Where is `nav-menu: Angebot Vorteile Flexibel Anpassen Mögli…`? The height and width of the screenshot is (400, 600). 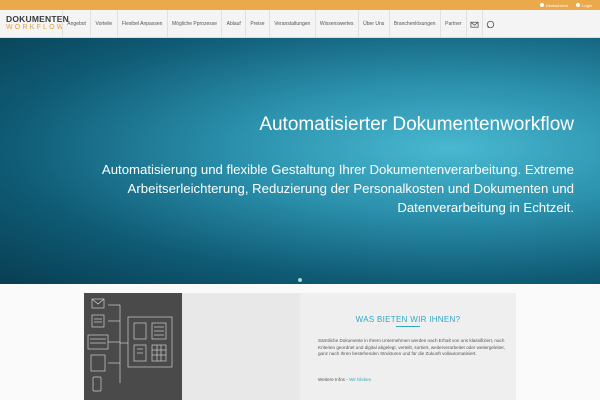 nav-menu: Angebot Vorteile Flexibel Anpassen Mögli… is located at coordinates (280, 24).